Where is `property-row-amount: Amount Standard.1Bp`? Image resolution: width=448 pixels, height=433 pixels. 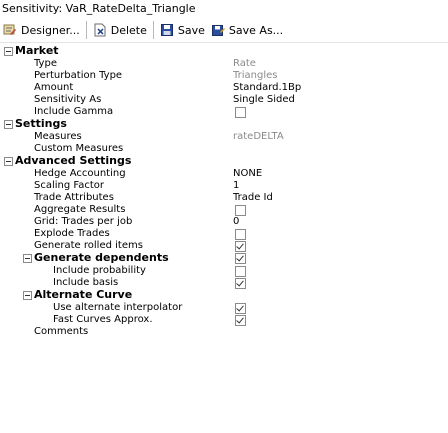
property-row-amount: Amount Standard.1Bp is located at coordinates (224, 88).